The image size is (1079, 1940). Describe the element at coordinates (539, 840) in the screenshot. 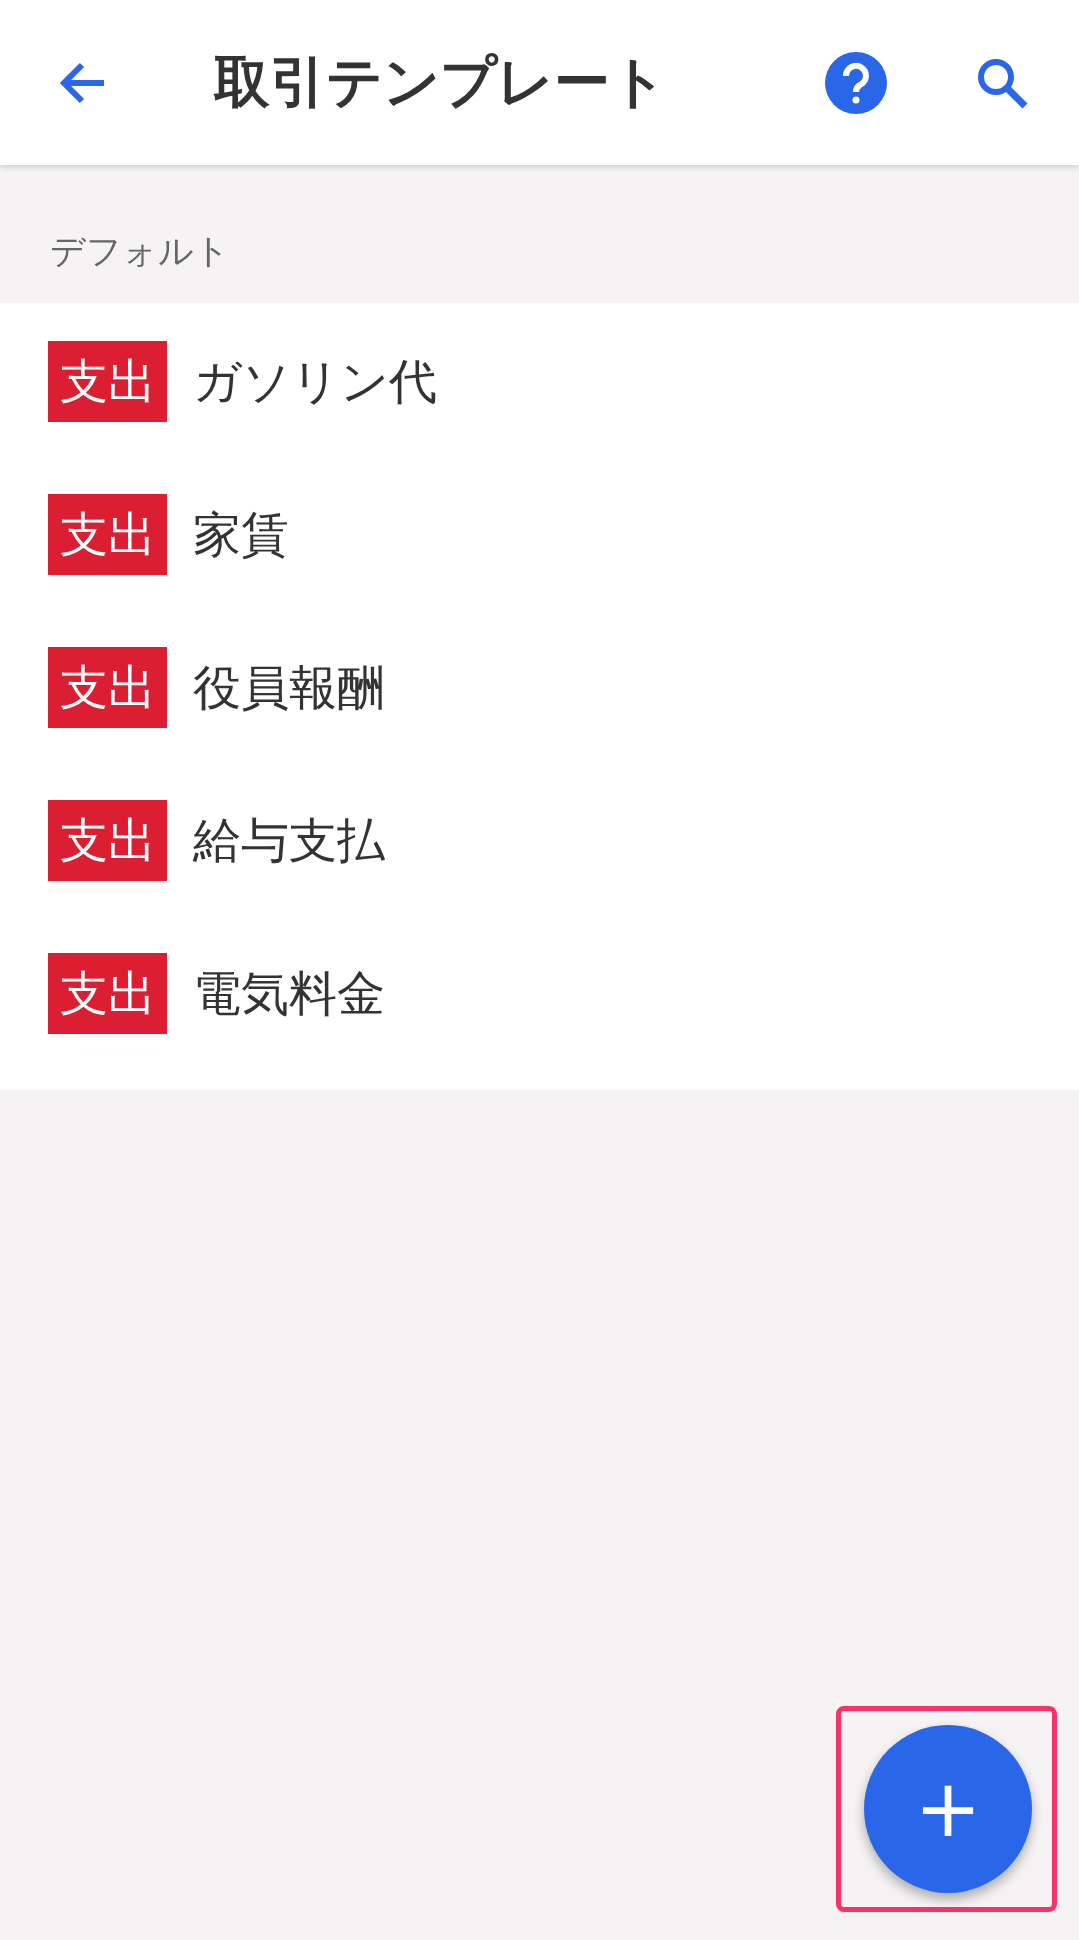

I see `template-item: 支出 給与支払` at that location.